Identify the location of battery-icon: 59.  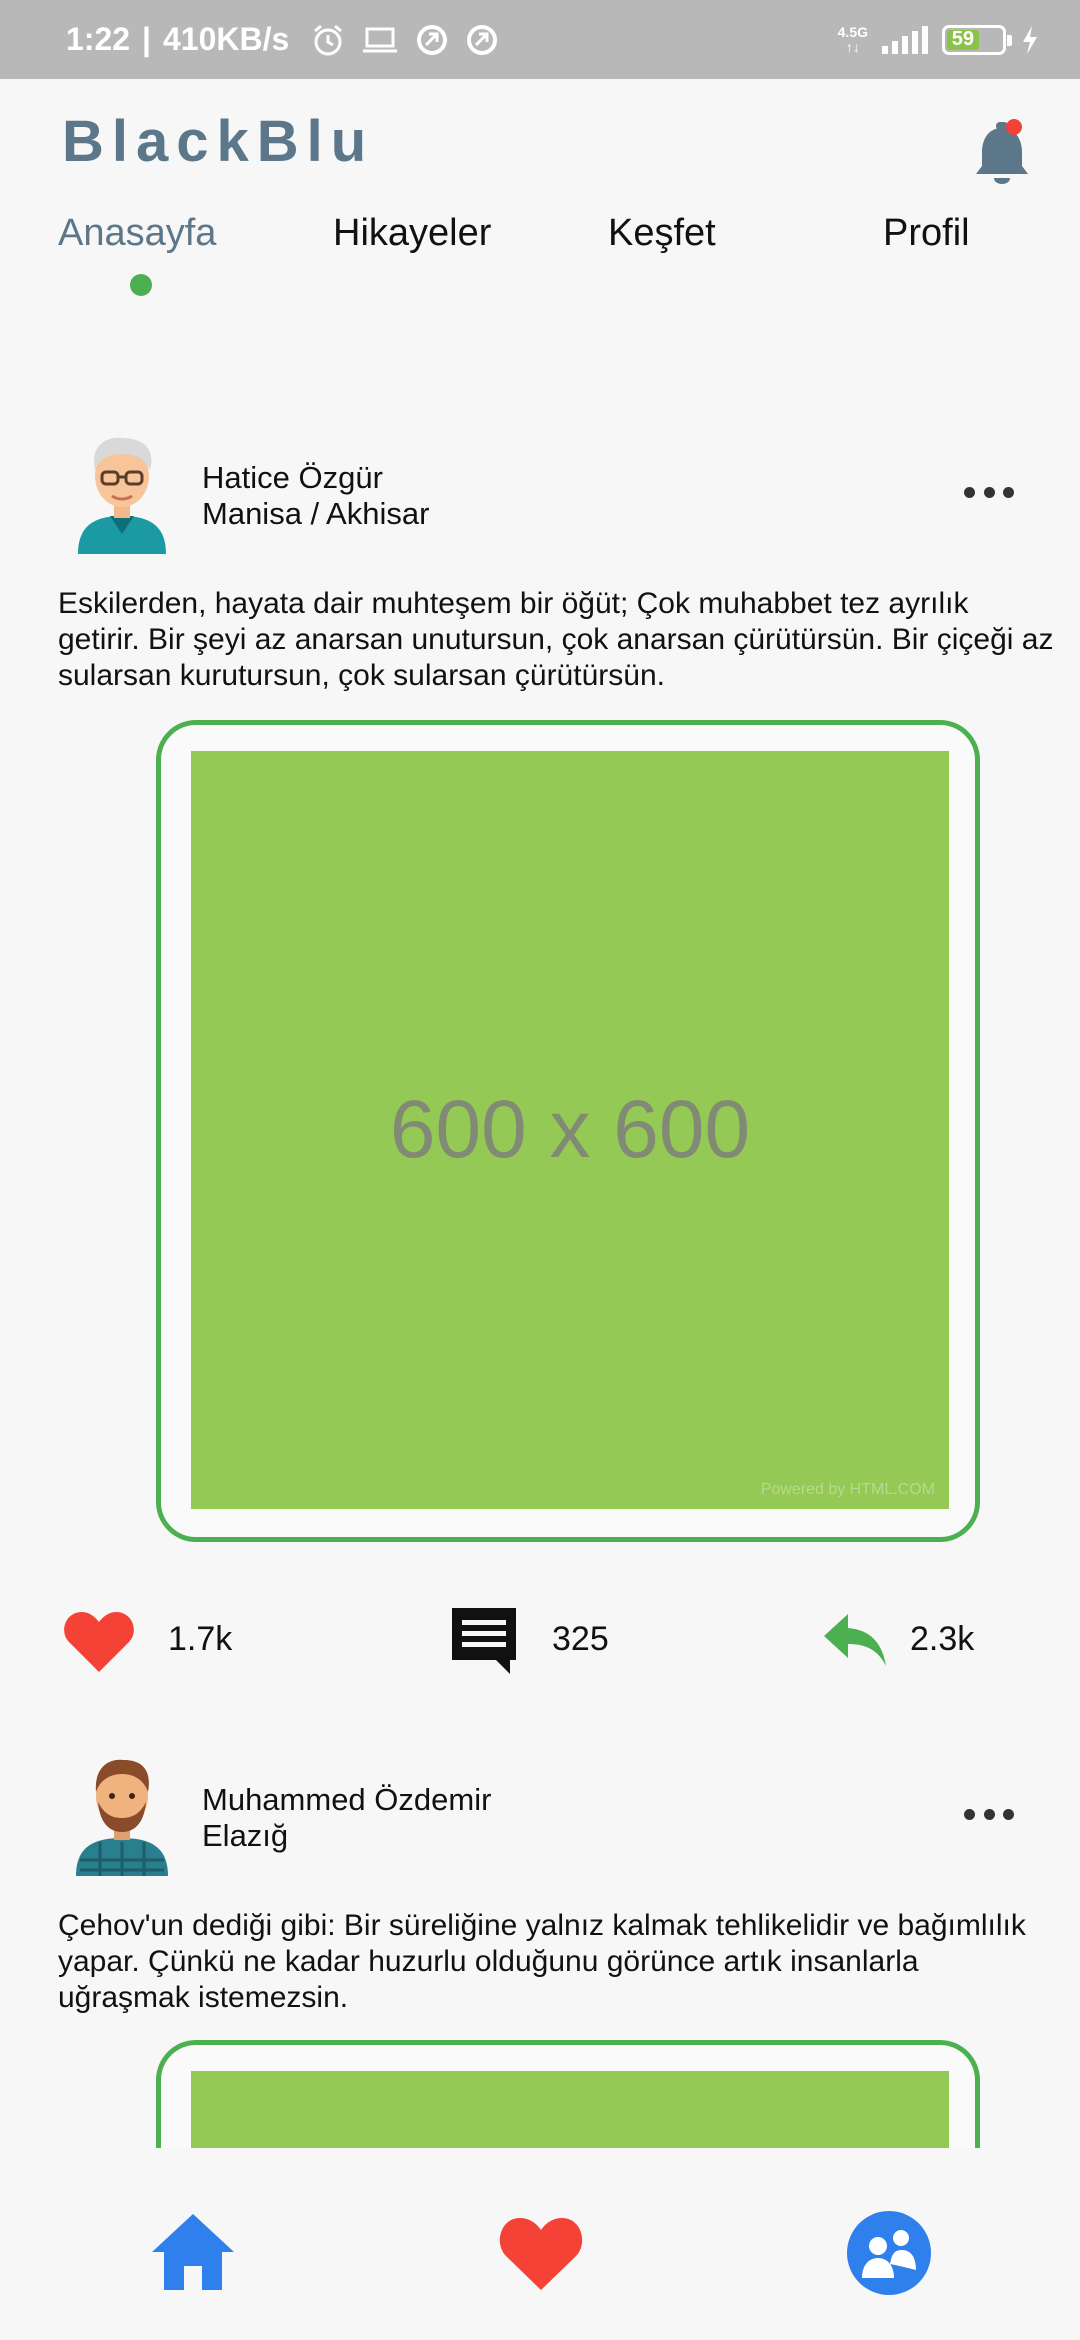
(977, 39).